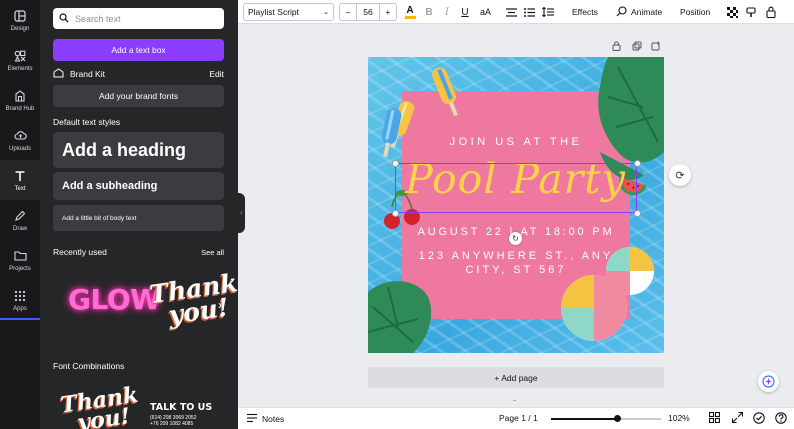 This screenshot has width=794, height=429. I want to click on text-color-a-icon: A, so click(410, 10).